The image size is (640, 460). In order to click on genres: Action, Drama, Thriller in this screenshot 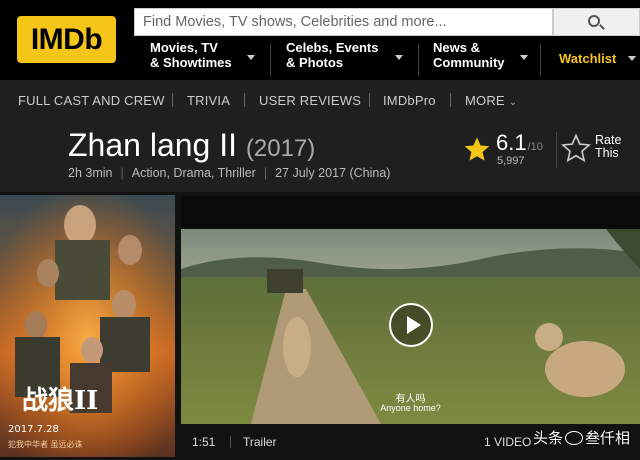, I will do `click(194, 173)`.